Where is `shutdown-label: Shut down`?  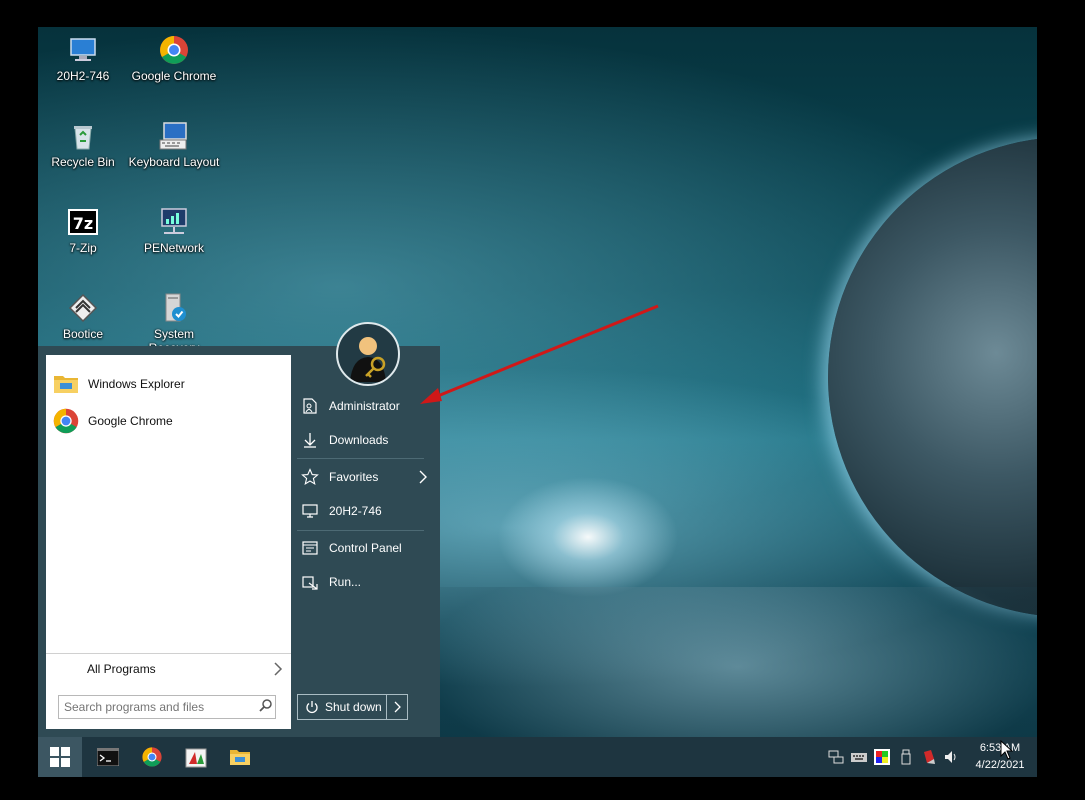 shutdown-label: Shut down is located at coordinates (353, 707).